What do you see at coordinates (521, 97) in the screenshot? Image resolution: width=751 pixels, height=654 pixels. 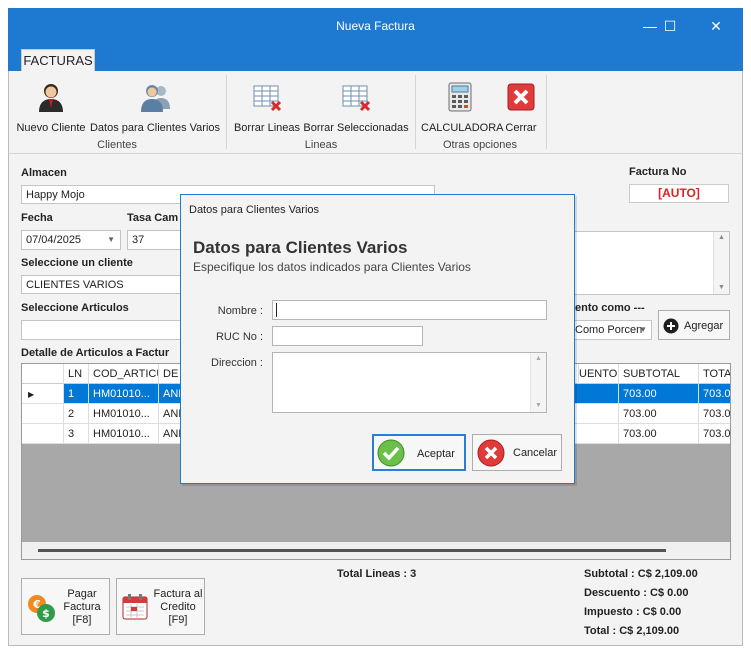 I see `close-icon` at bounding box center [521, 97].